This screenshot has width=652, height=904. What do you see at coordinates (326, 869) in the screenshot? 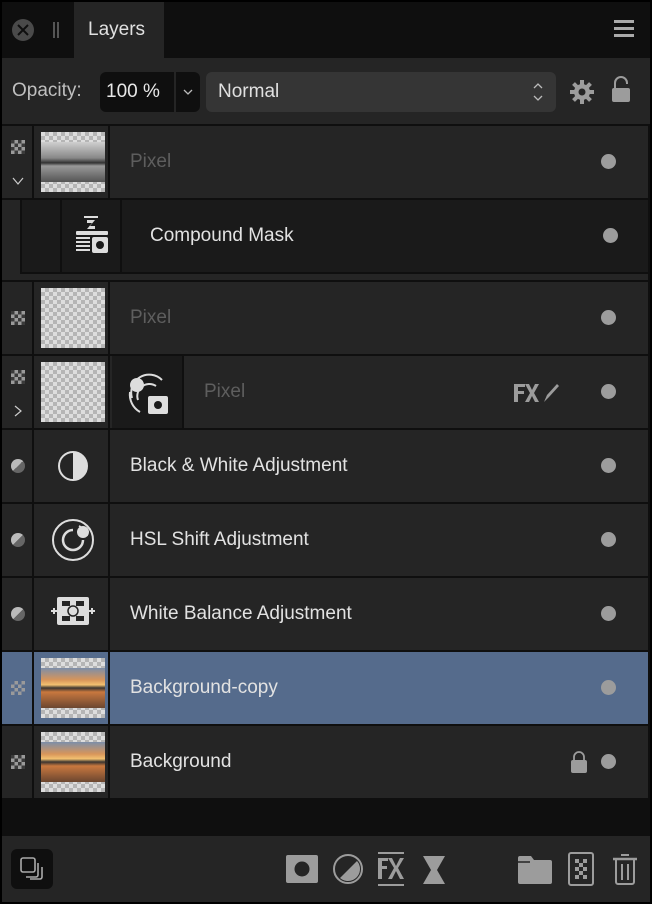
I see `bottom-toolbar` at bounding box center [326, 869].